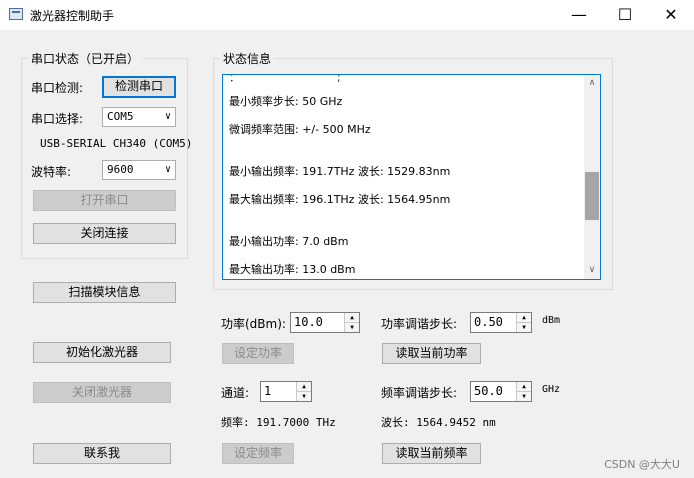 The width and height of the screenshot is (694, 478). Describe the element at coordinates (278, 422) in the screenshot. I see `frequency-readout: 频率: 191.7000 THz` at that location.